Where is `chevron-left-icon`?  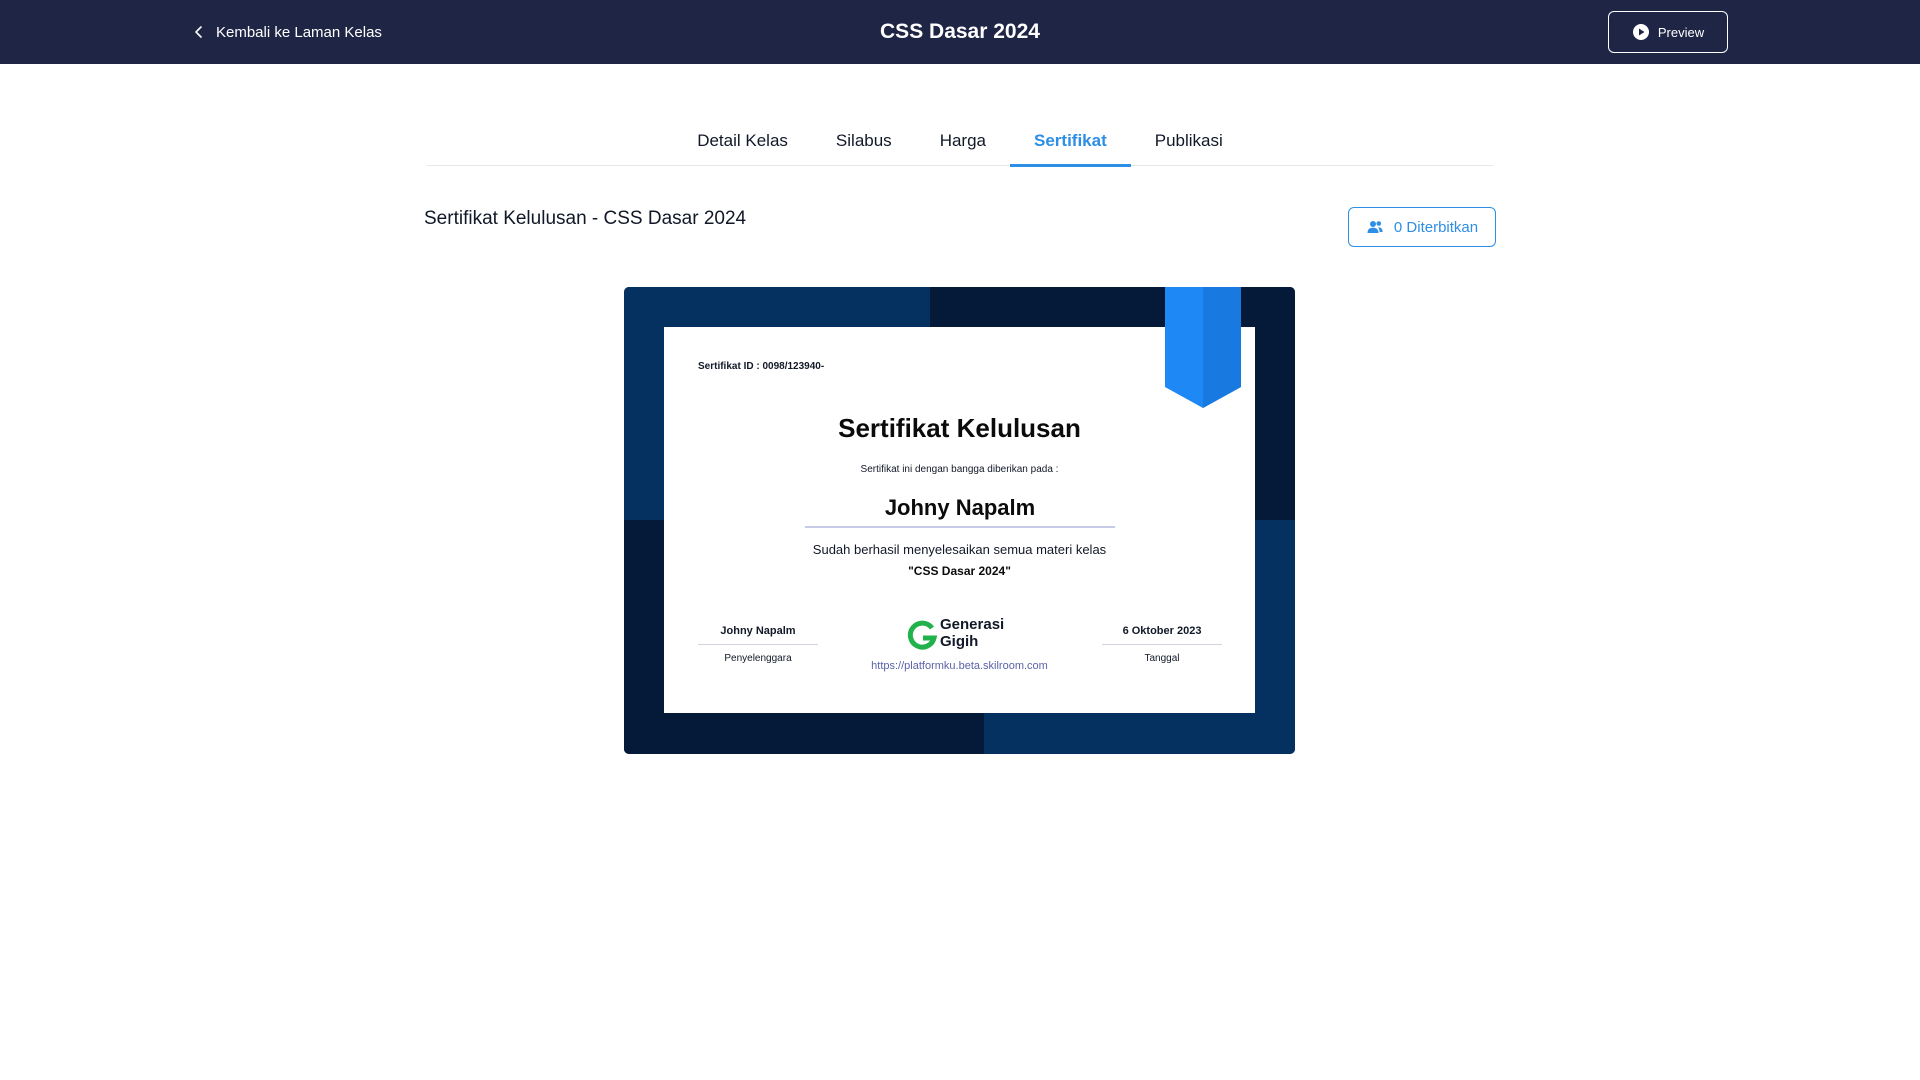 chevron-left-icon is located at coordinates (198, 32).